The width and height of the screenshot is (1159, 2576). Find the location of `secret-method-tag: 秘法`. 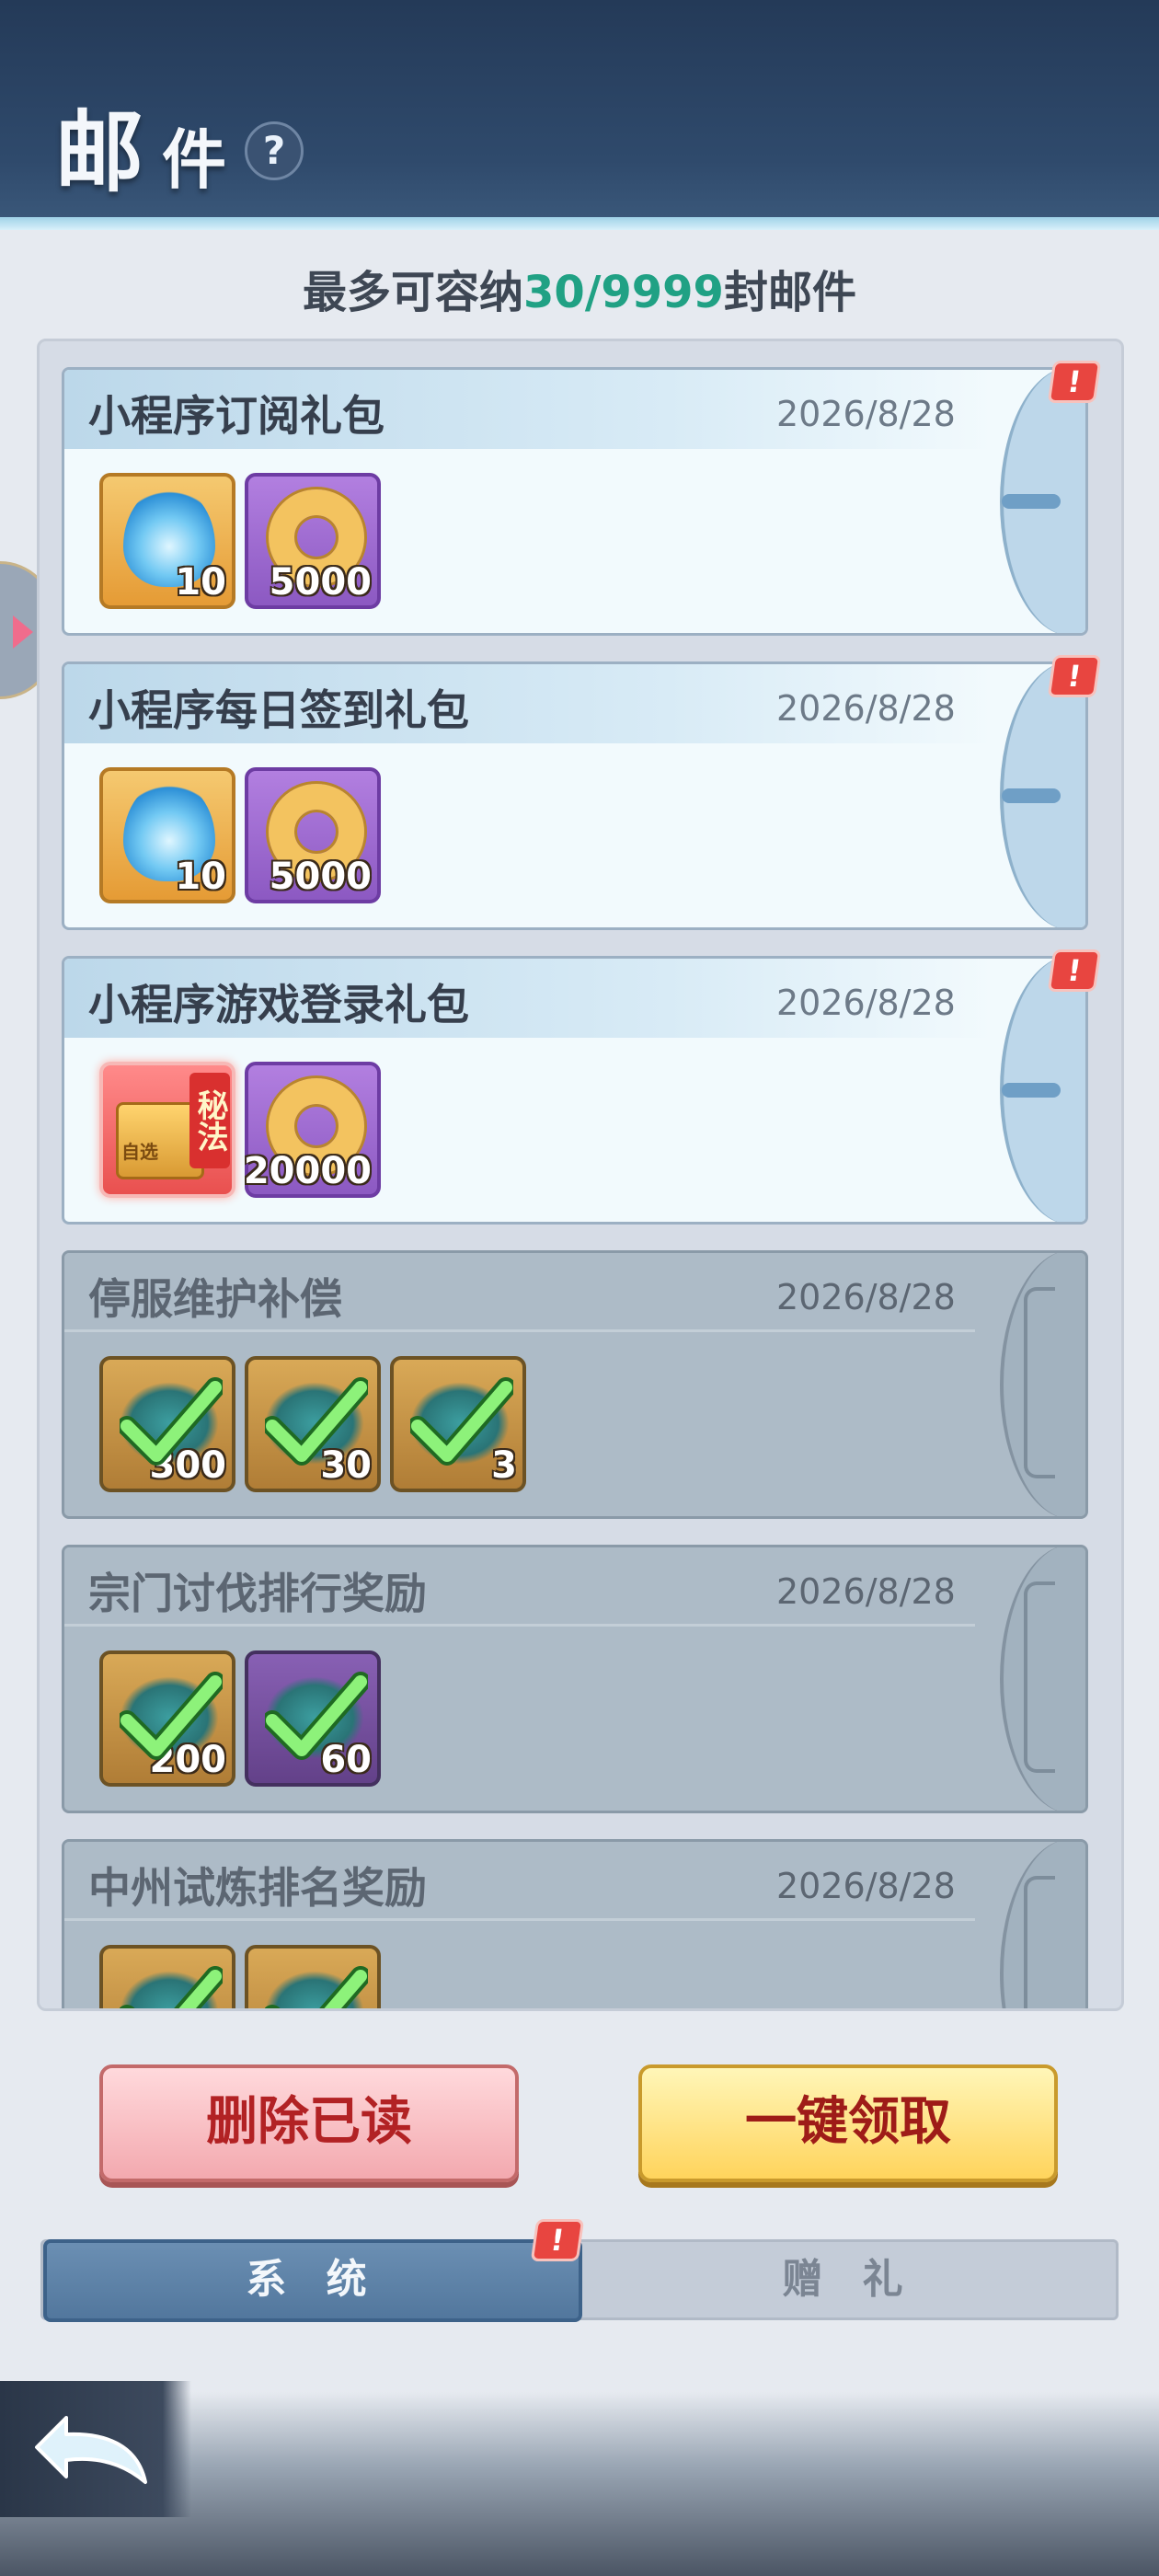

secret-method-tag: 秘法 is located at coordinates (209, 1120).